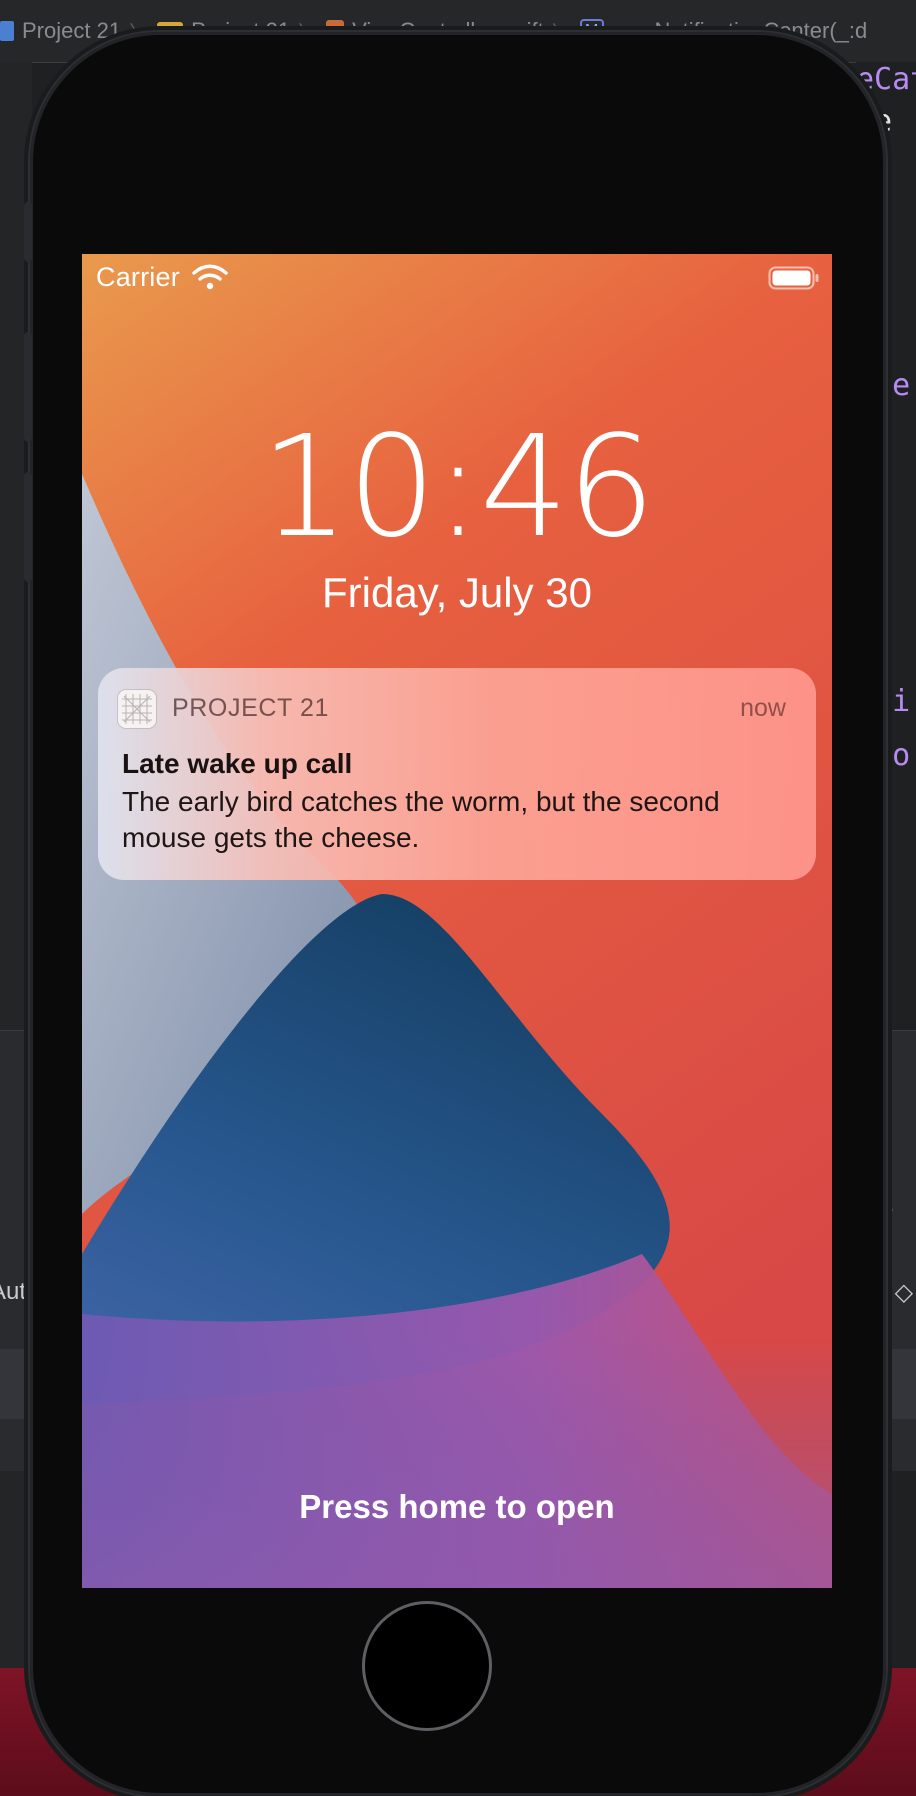  Describe the element at coordinates (763, 708) in the screenshot. I see `notification-time: now` at that location.